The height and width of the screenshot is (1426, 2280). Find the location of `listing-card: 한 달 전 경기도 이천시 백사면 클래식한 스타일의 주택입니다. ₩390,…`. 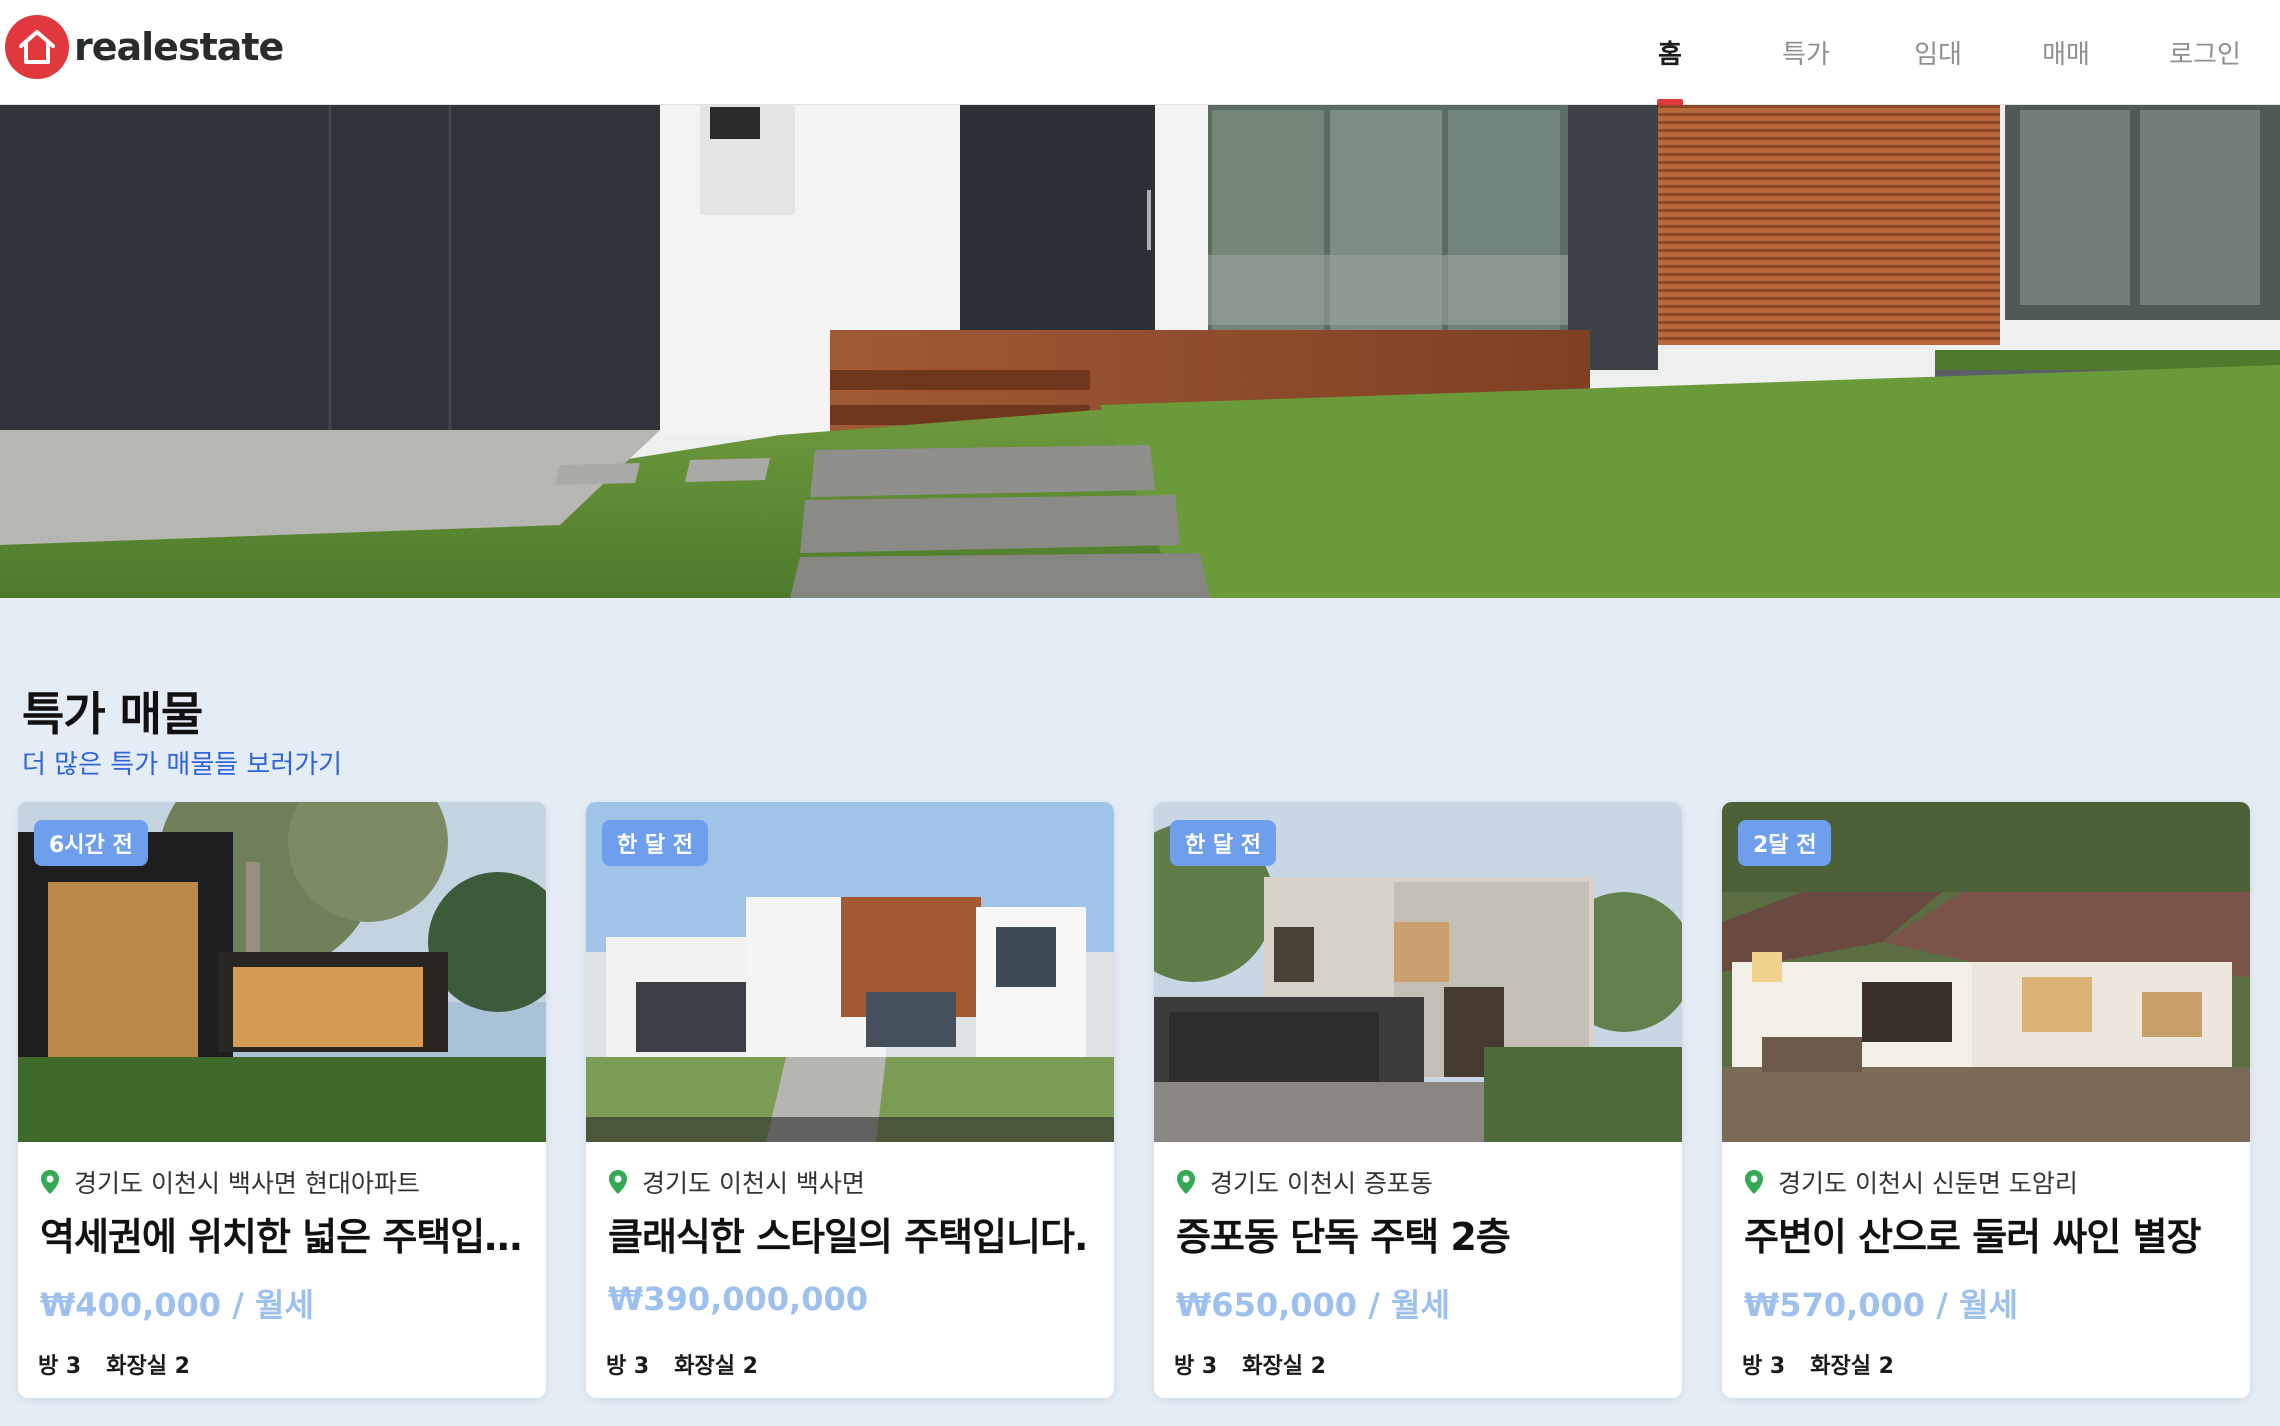

listing-card: 한 달 전 경기도 이천시 백사면 클래식한 스타일의 주택입니다. ₩390,… is located at coordinates (850, 1100).